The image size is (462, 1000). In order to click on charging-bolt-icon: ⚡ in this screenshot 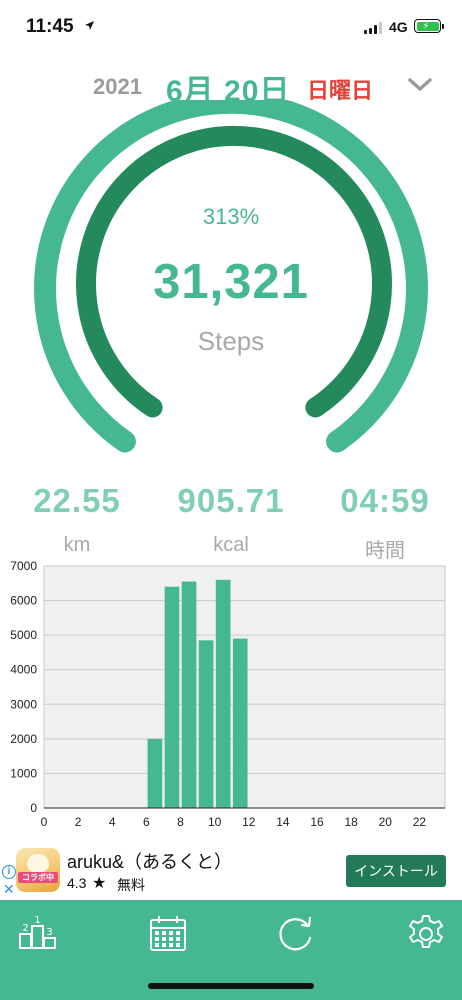, I will do `click(426, 26)`.